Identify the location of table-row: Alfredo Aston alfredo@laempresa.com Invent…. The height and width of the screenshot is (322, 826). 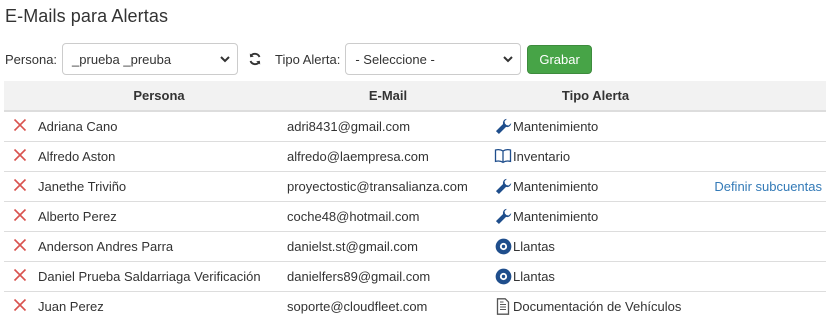
(415, 155).